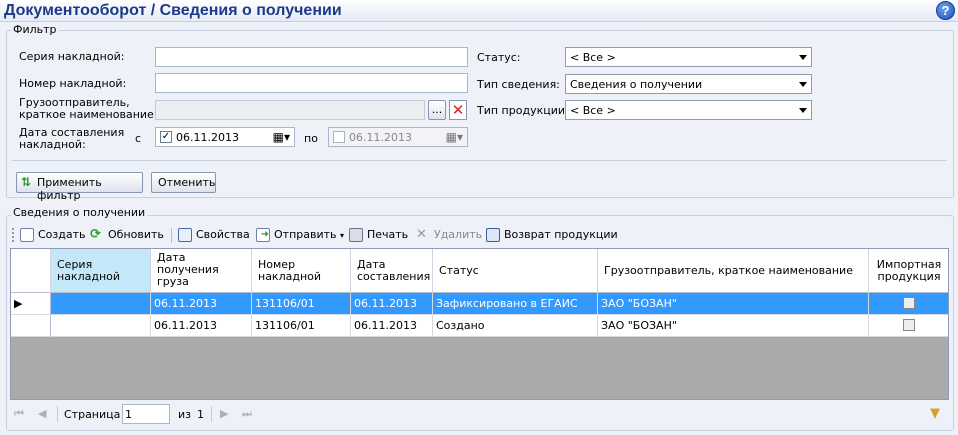  What do you see at coordinates (392, 271) in the screenshot?
I see `table-header-date: Дата составления` at bounding box center [392, 271].